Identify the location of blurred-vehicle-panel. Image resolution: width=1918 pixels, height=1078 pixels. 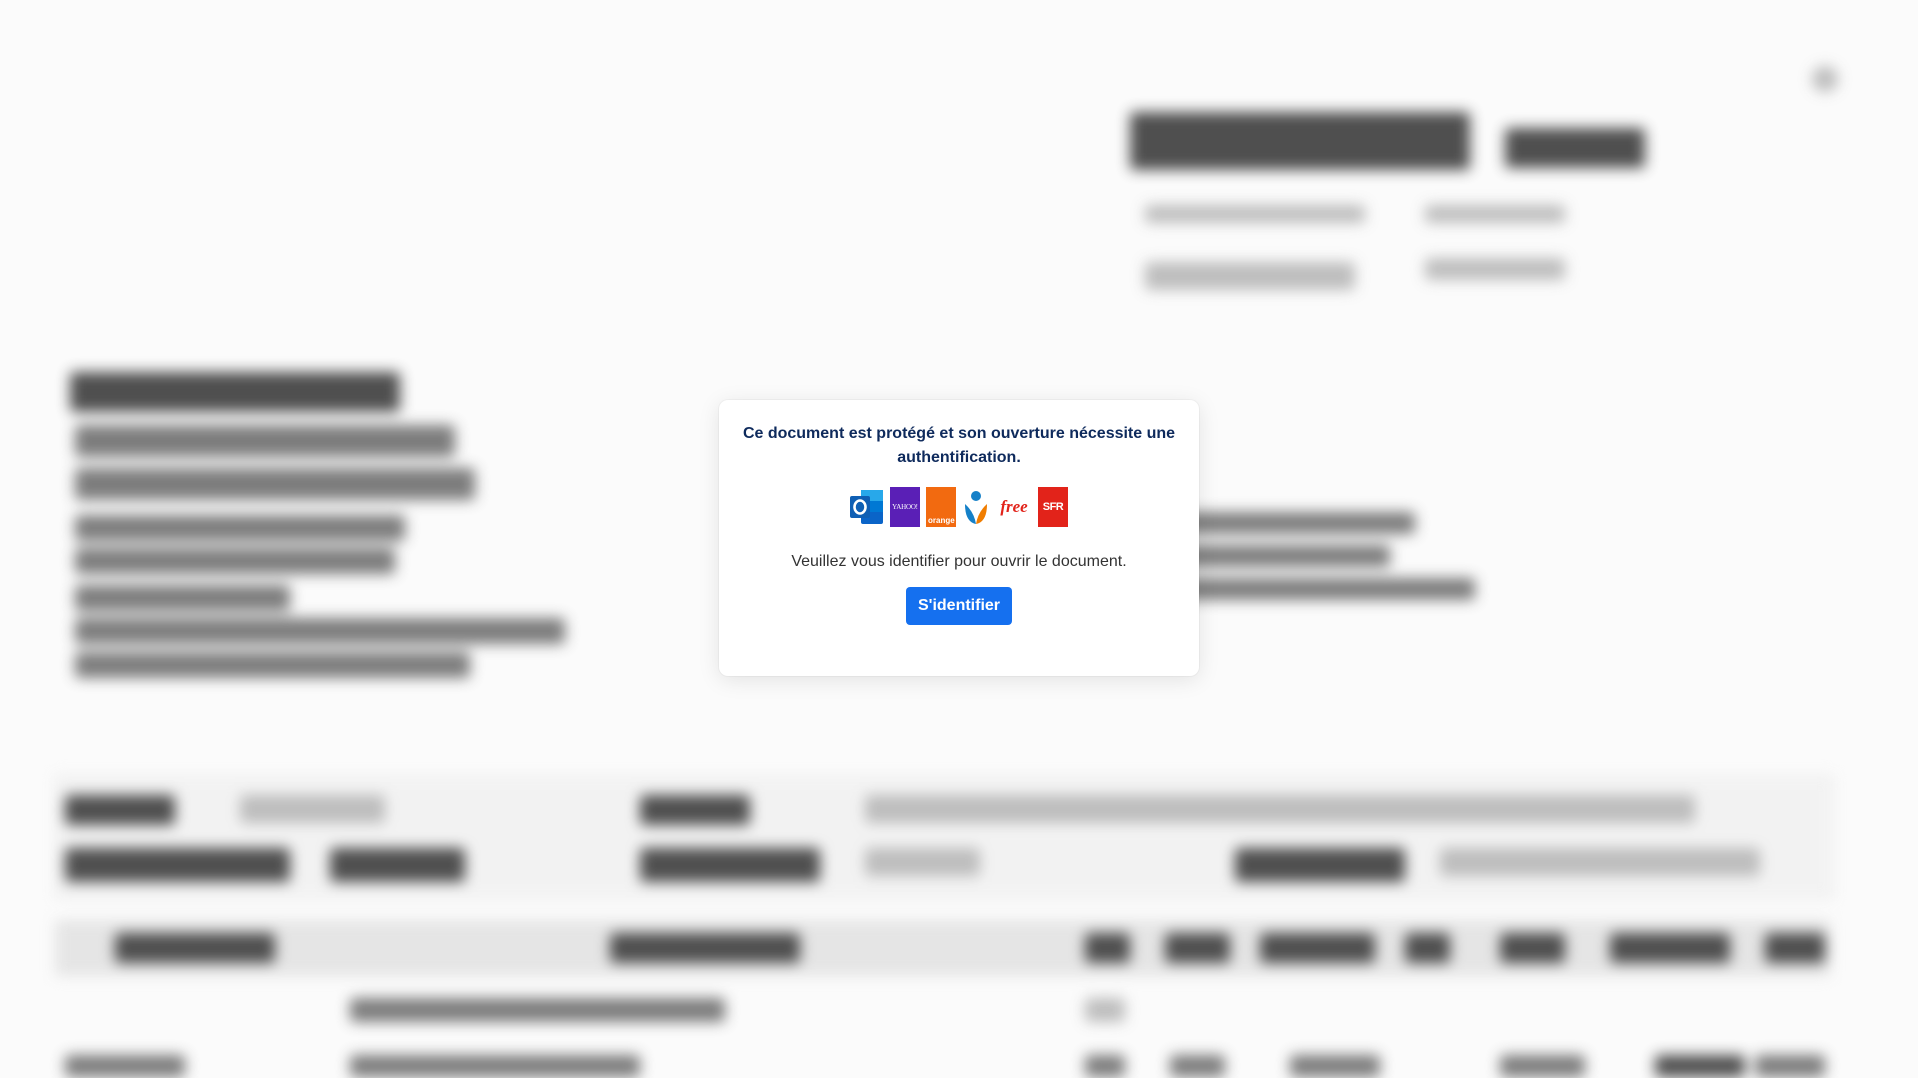
(944, 837).